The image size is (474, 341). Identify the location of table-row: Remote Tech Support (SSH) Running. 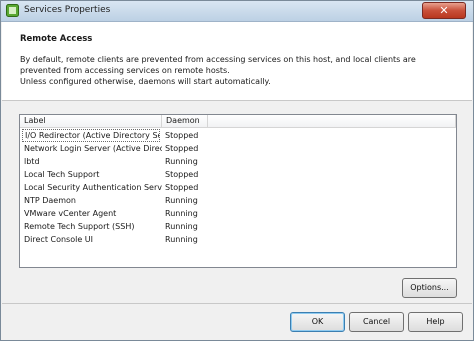
(238, 226).